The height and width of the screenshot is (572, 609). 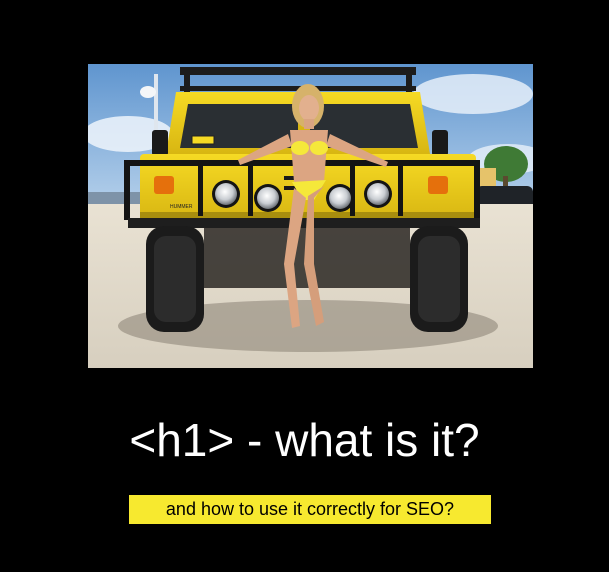 I want to click on vehicle-badge: HUMMER, so click(x=181, y=207).